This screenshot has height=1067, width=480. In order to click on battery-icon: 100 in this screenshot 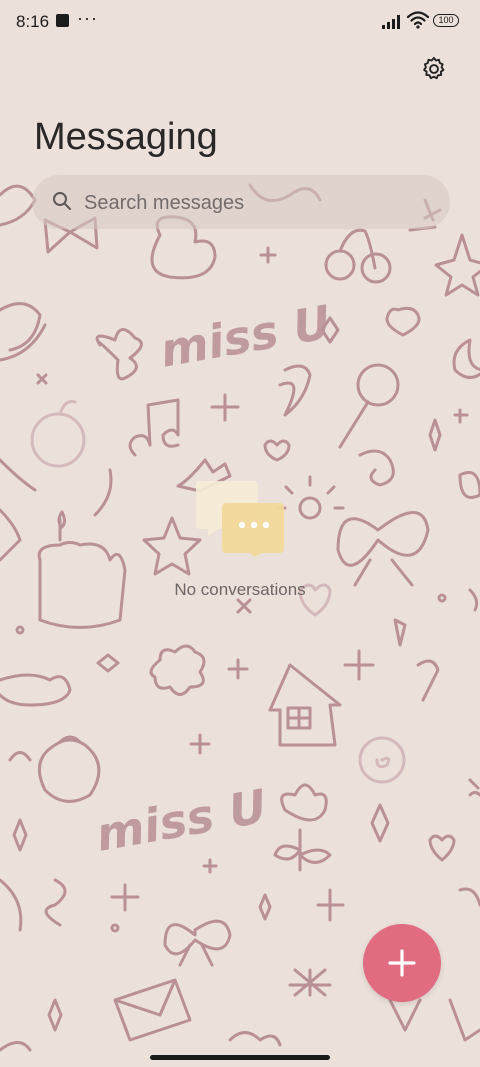, I will do `click(446, 20)`.